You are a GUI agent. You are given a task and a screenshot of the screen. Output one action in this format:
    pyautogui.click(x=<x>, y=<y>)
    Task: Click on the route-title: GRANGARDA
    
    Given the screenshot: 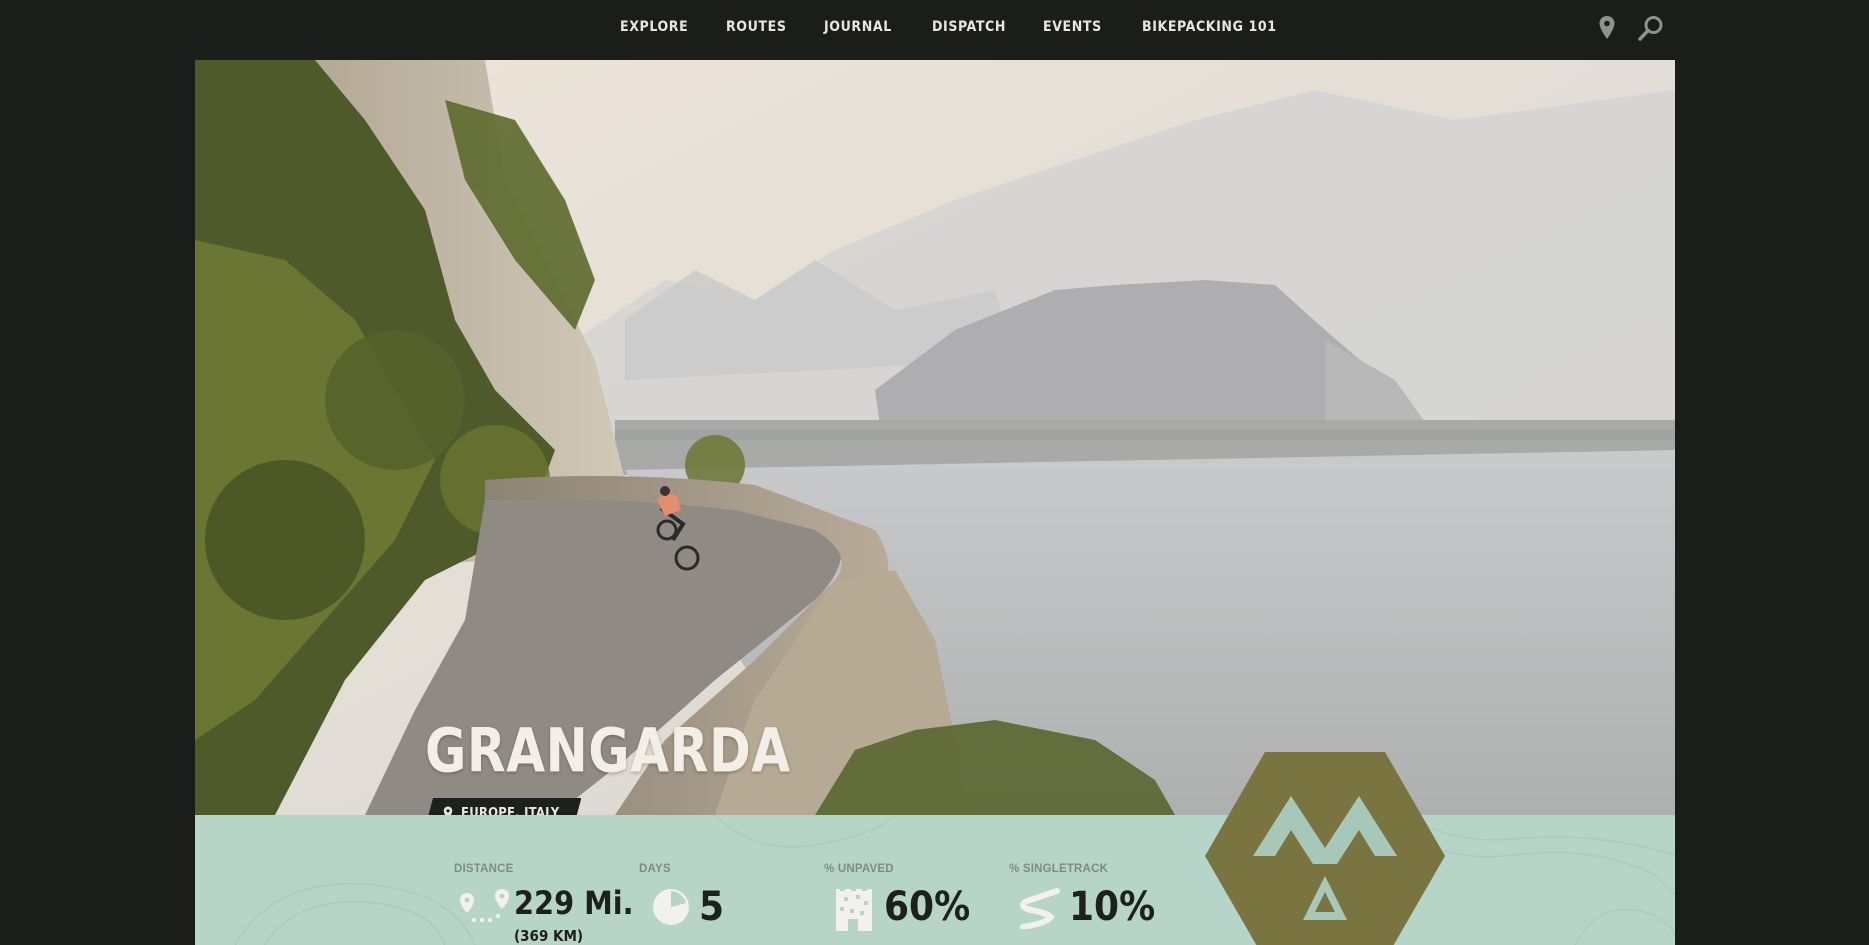 What is the action you would take?
    pyautogui.click(x=608, y=751)
    